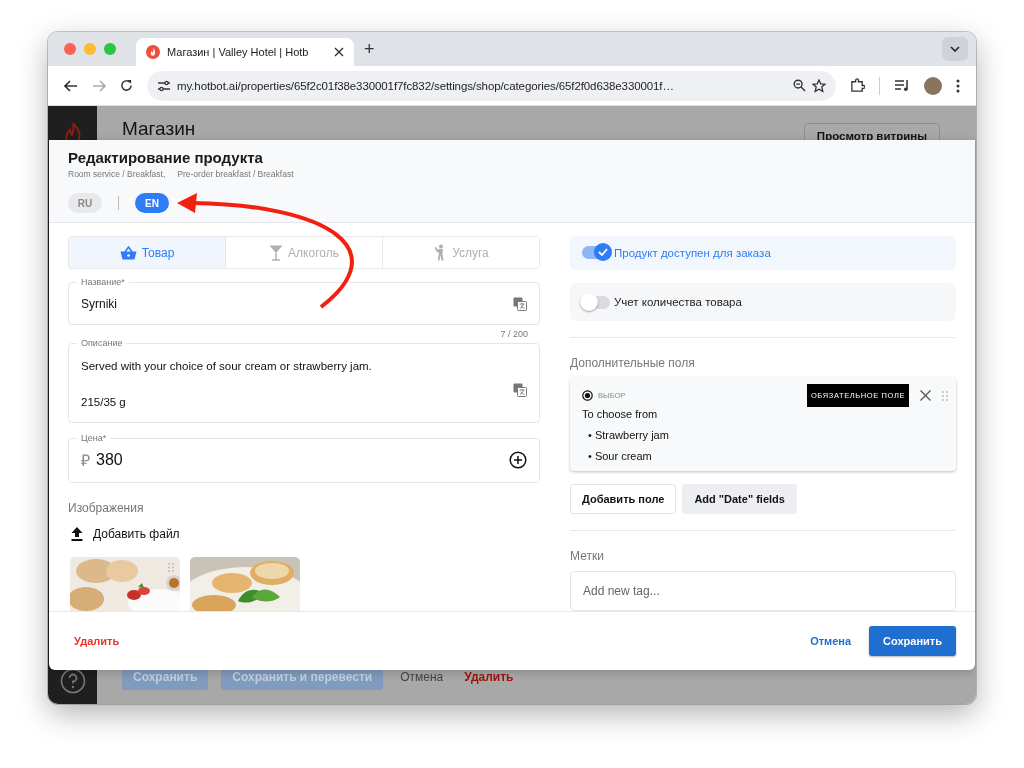 The image size is (1024, 768). What do you see at coordinates (692, 252) in the screenshot?
I see `toggle-label: Продукт доступен для заказа` at bounding box center [692, 252].